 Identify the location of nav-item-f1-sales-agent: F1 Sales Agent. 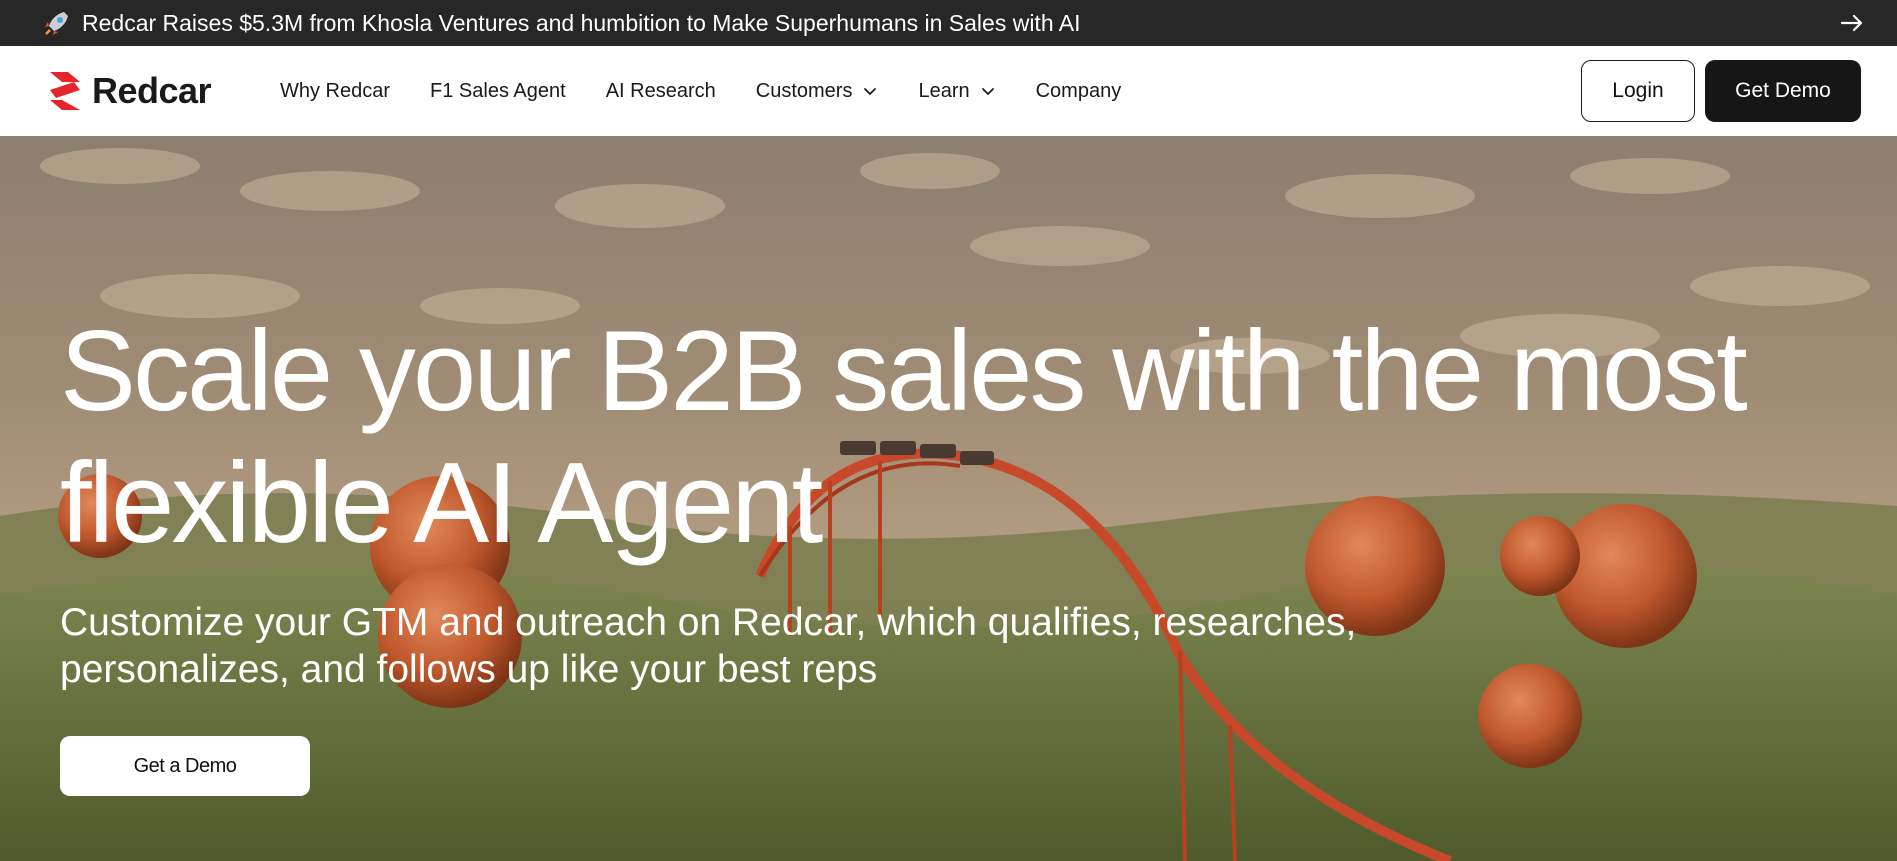
(498, 91).